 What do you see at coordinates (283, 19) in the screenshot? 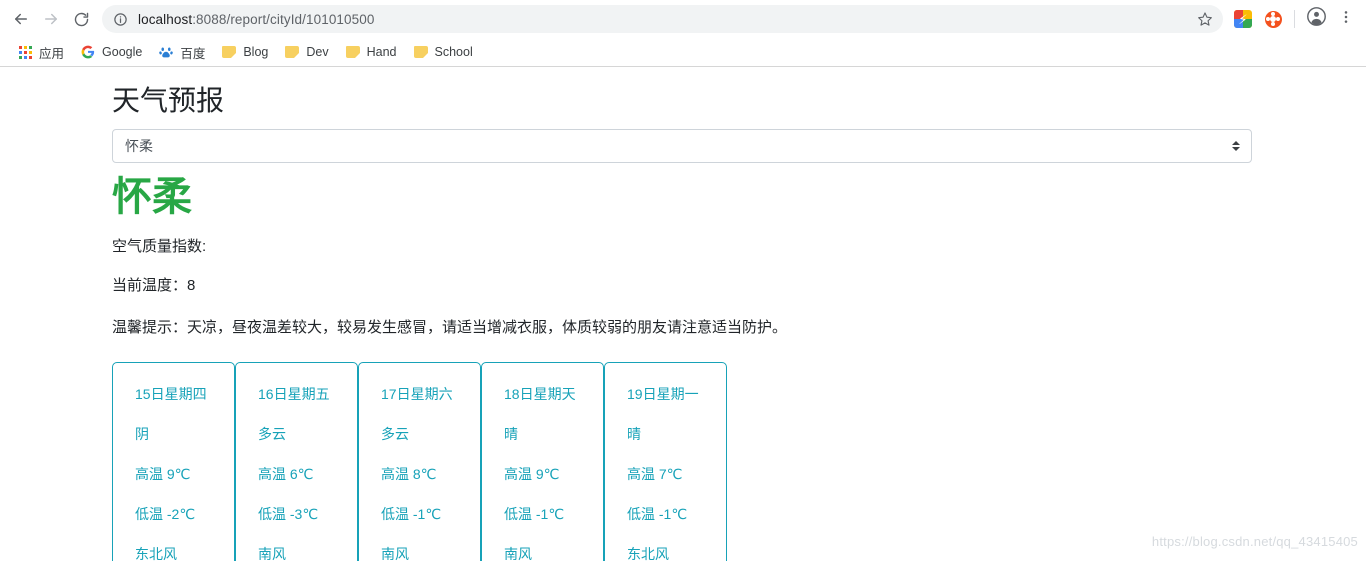
I see `address-bar-path: :8088/report/cityId/101010500` at bounding box center [283, 19].